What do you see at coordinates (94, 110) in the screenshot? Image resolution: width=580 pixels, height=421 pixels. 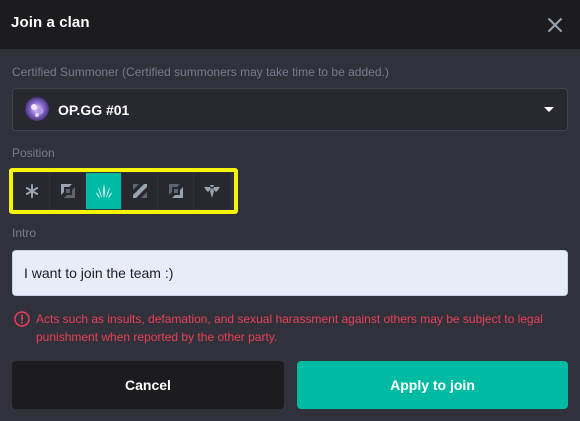 I see `selected-summoner: OP.GG #01` at bounding box center [94, 110].